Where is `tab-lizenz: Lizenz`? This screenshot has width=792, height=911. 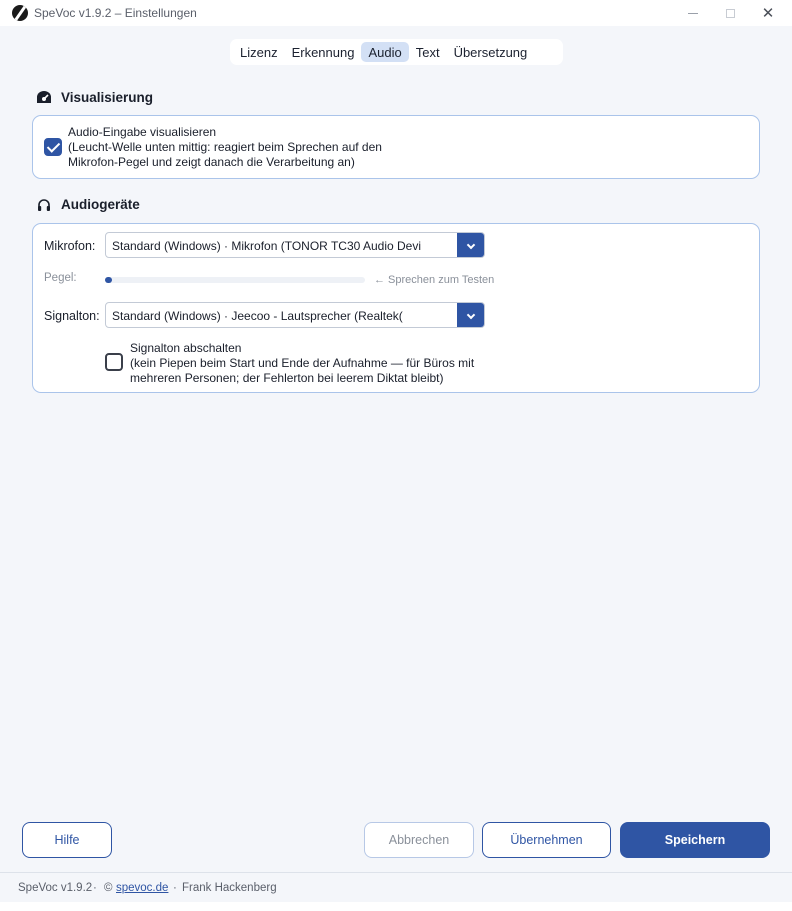
tab-lizenz: Lizenz is located at coordinates (259, 52).